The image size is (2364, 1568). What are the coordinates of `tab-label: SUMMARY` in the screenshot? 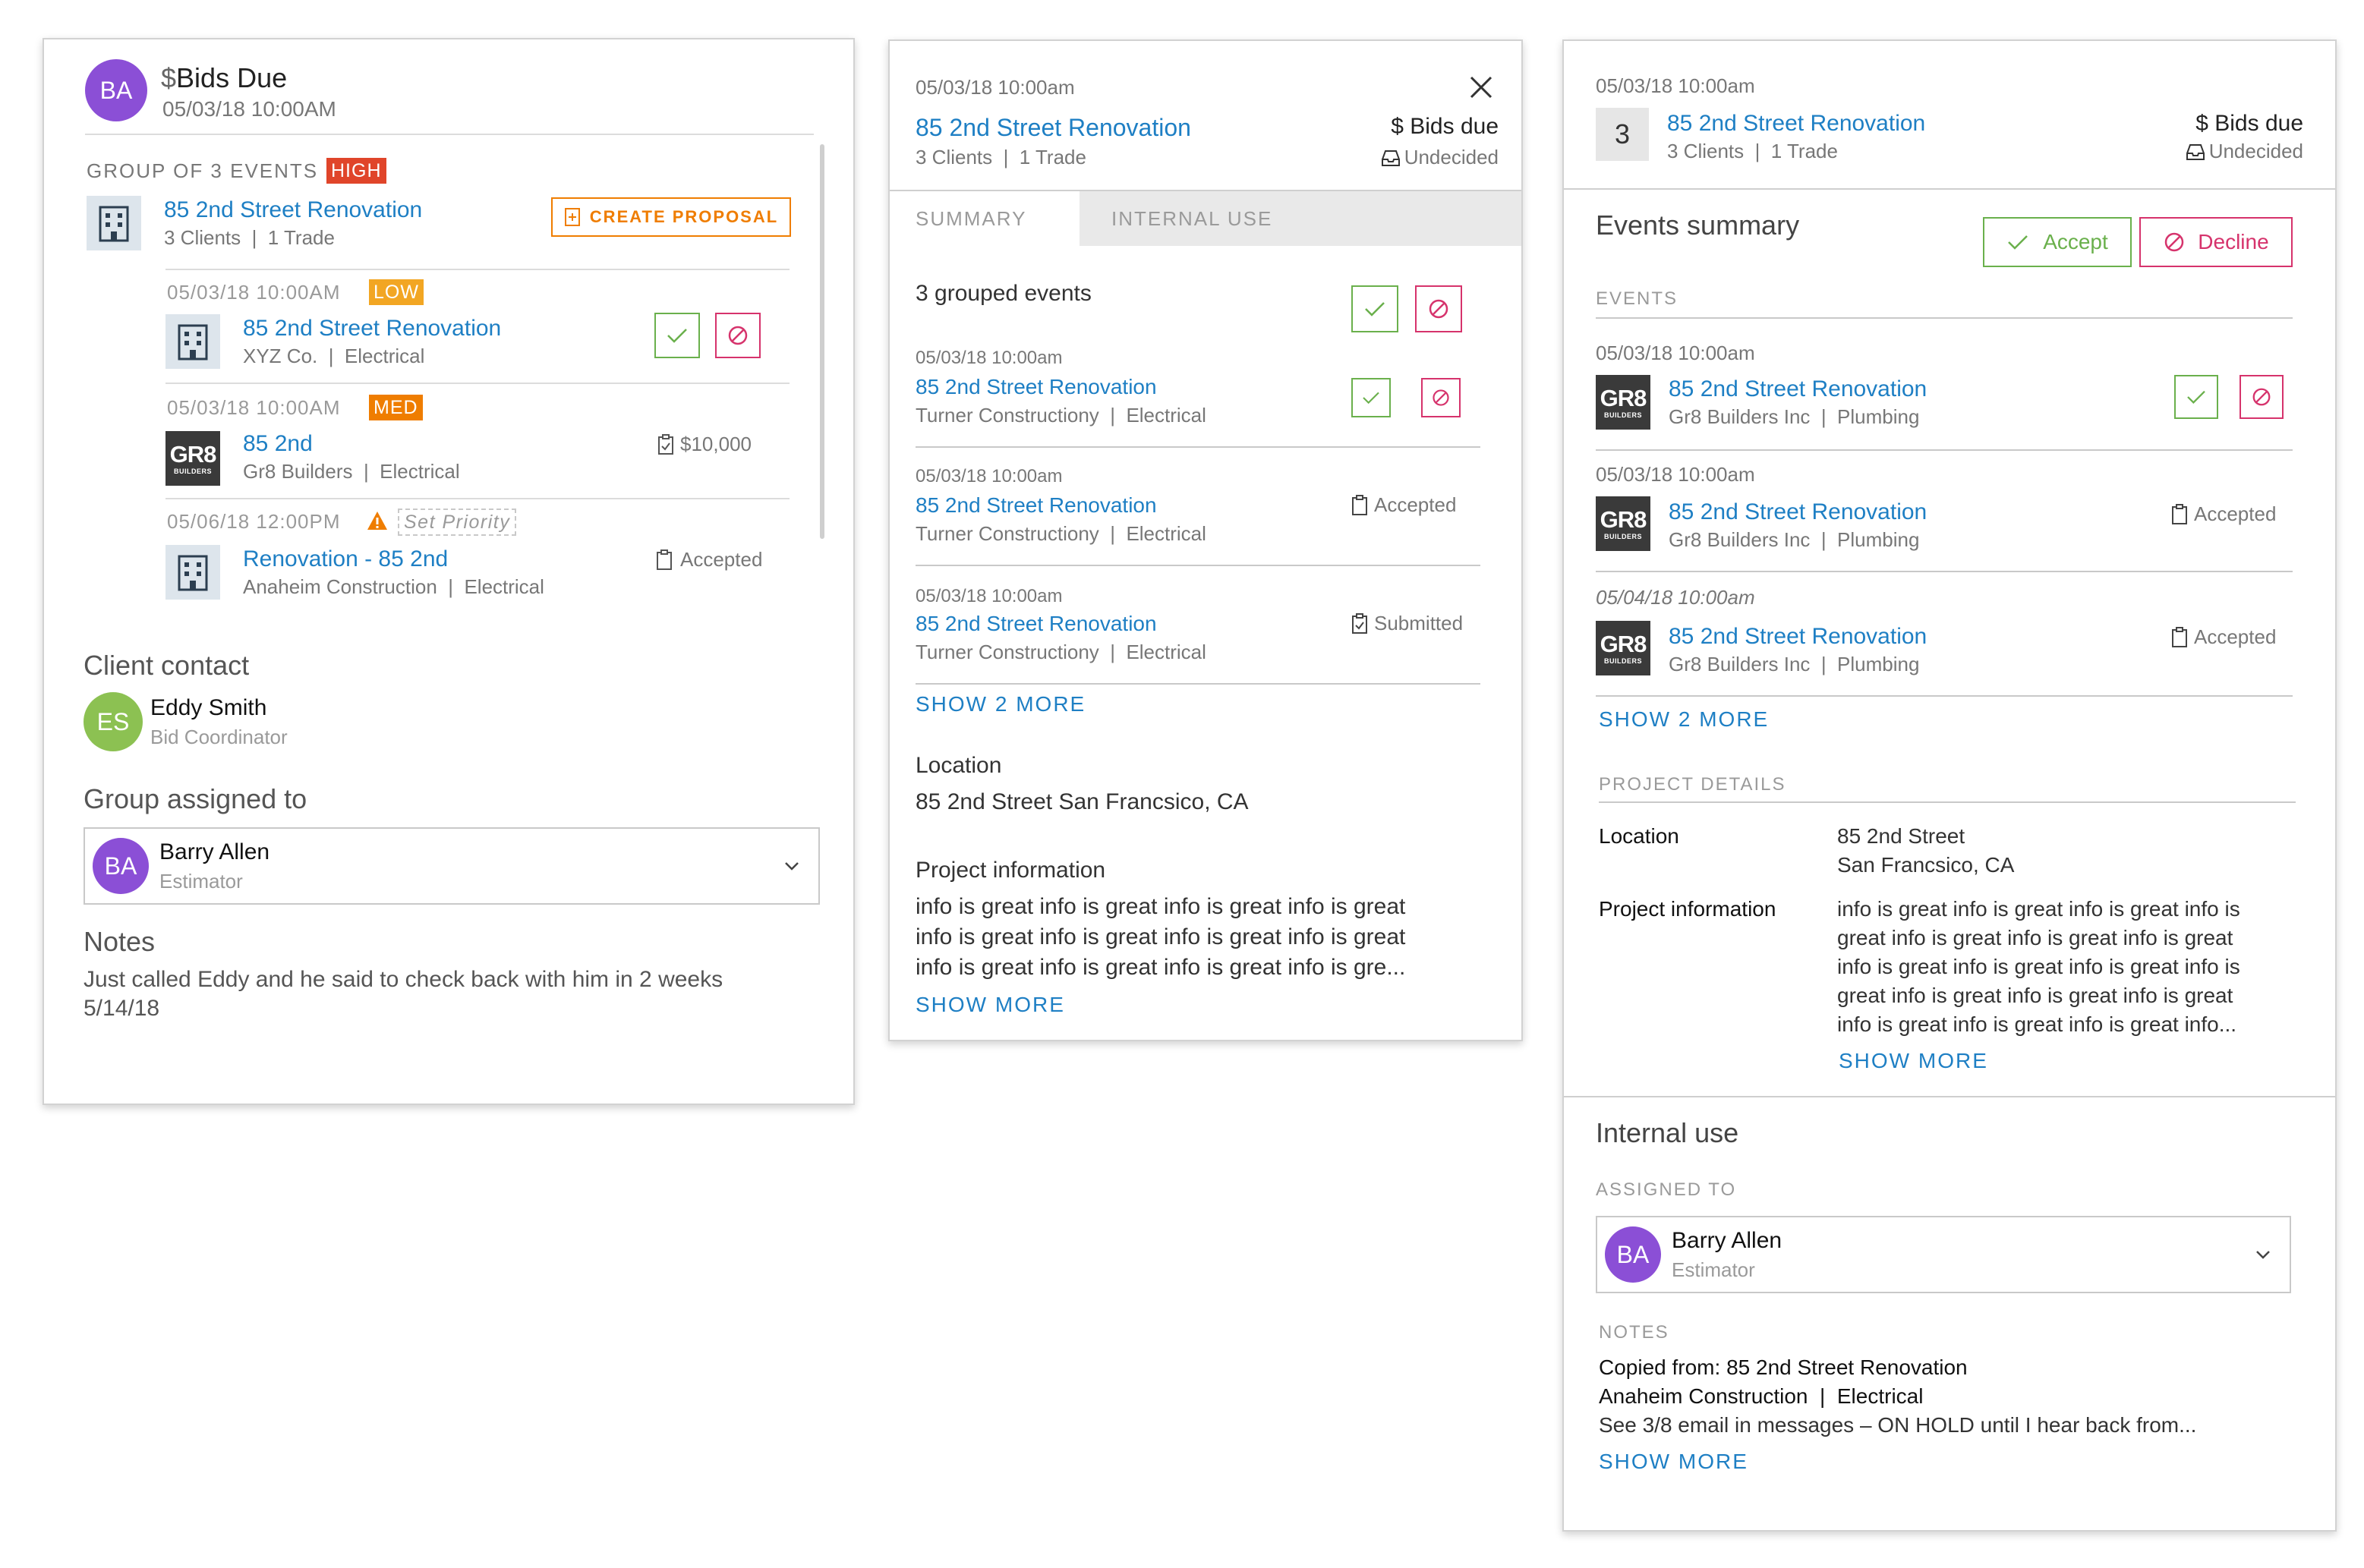 It's located at (971, 218).